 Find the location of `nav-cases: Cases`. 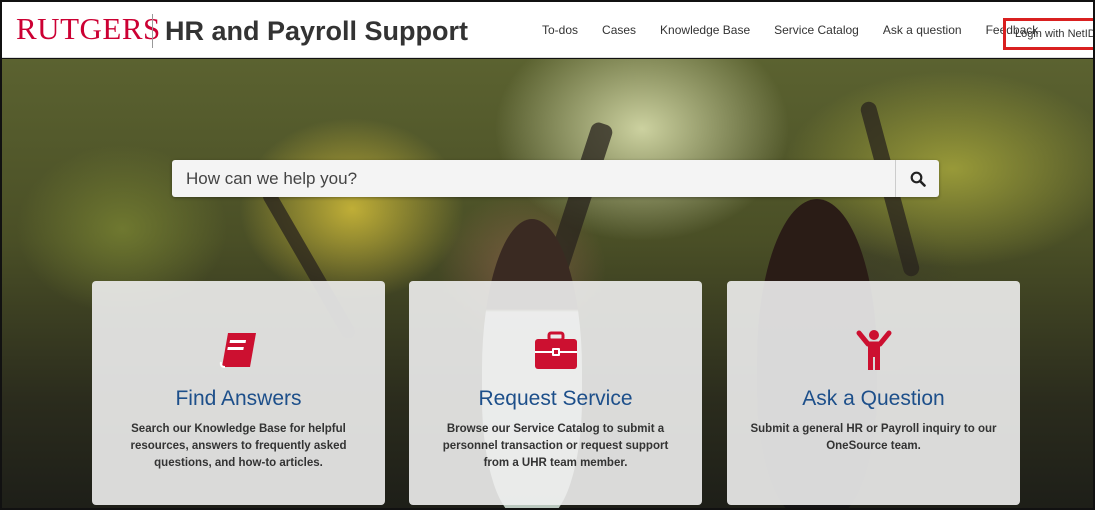

nav-cases: Cases is located at coordinates (619, 30).